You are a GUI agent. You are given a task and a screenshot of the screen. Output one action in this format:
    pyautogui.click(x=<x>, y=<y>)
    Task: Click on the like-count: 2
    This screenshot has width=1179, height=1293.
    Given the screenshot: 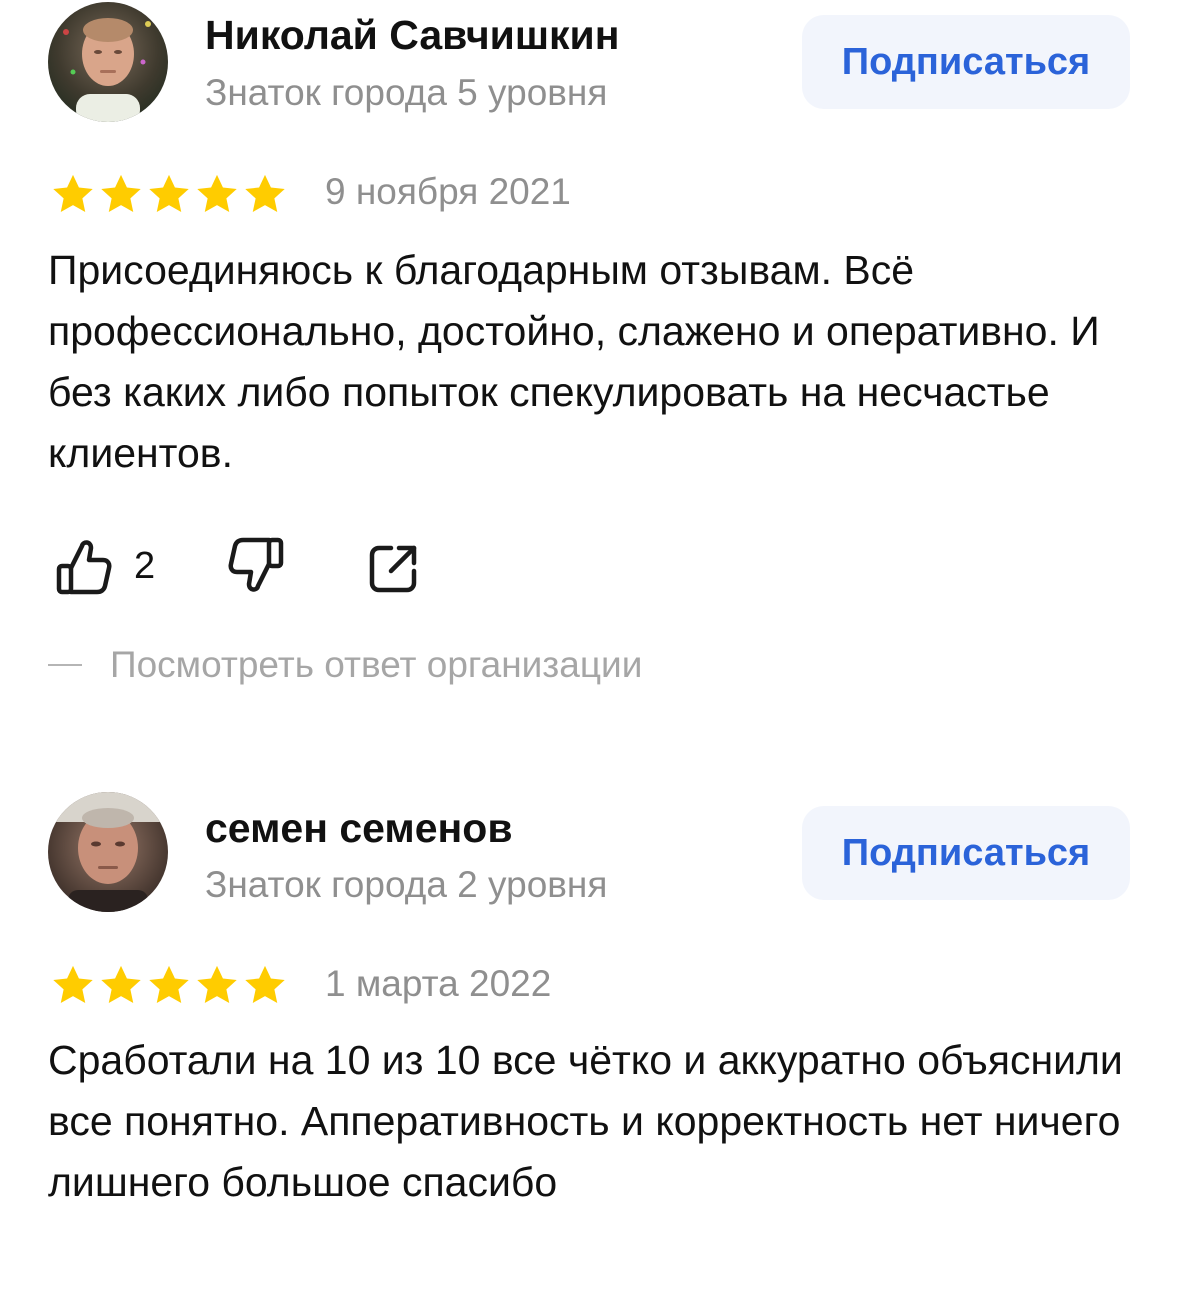 What is the action you would take?
    pyautogui.click(x=145, y=565)
    